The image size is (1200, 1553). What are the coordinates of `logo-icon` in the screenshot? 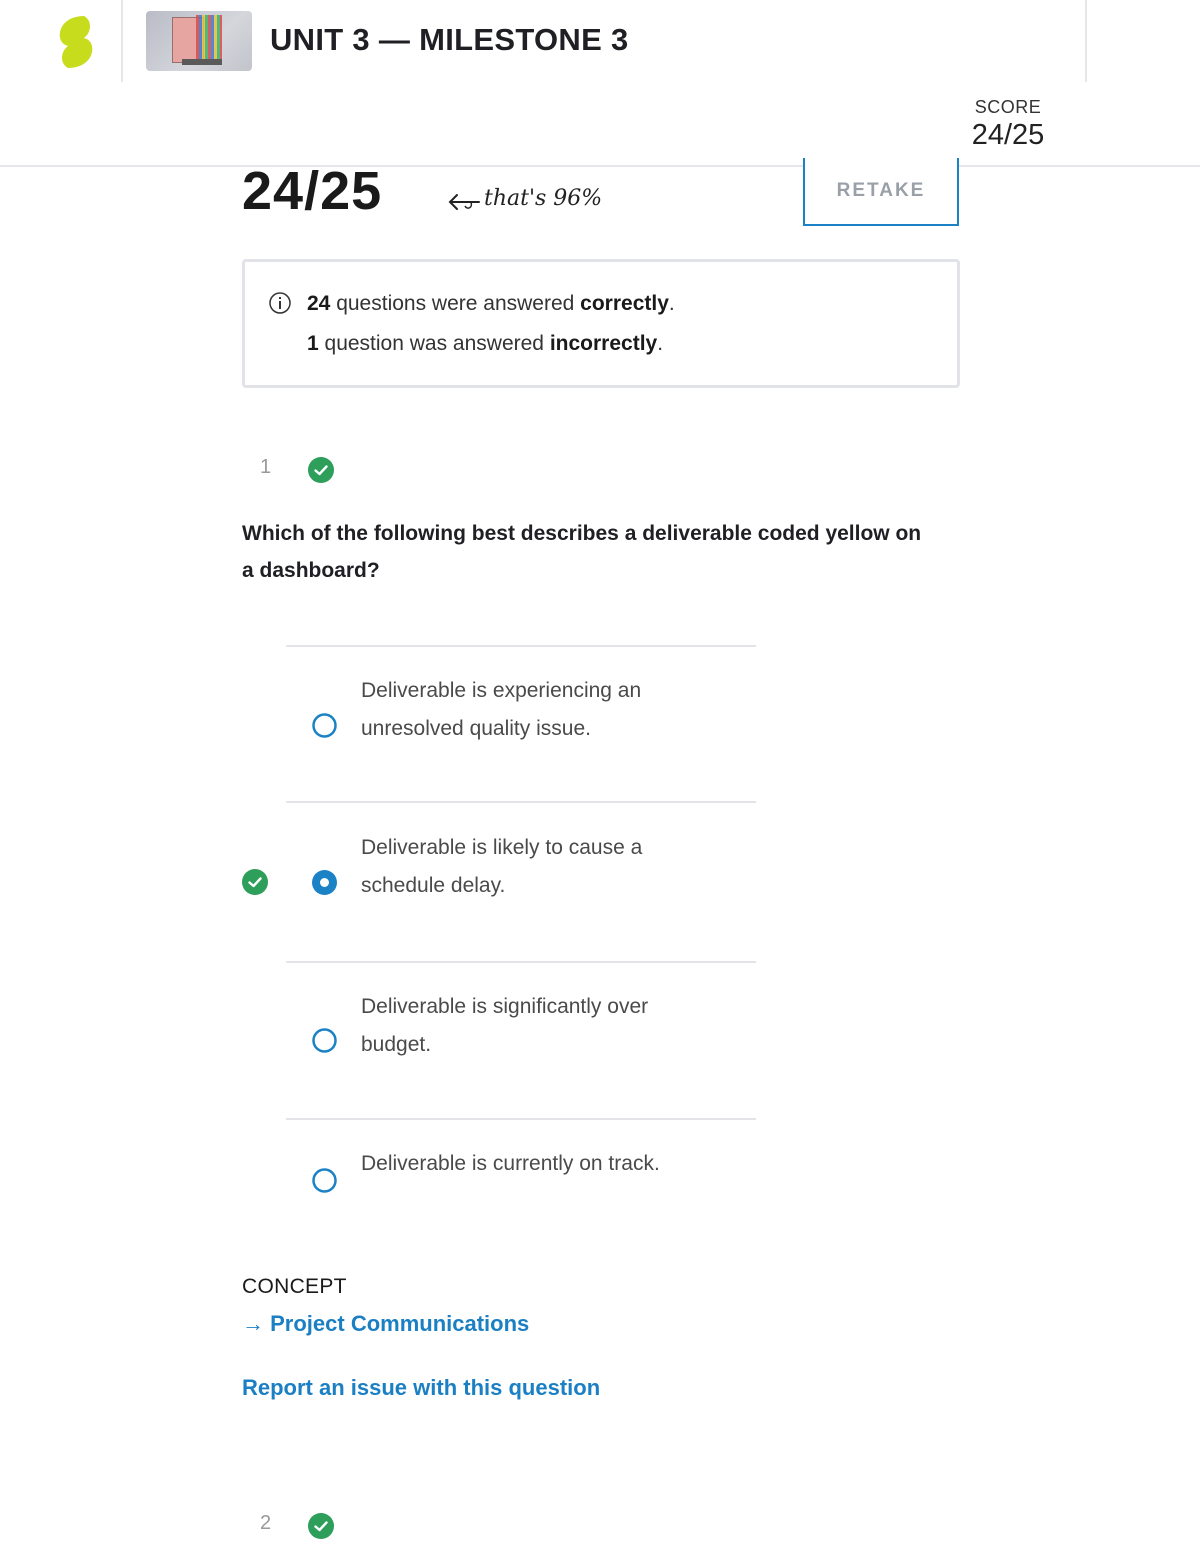 It's located at (76, 42).